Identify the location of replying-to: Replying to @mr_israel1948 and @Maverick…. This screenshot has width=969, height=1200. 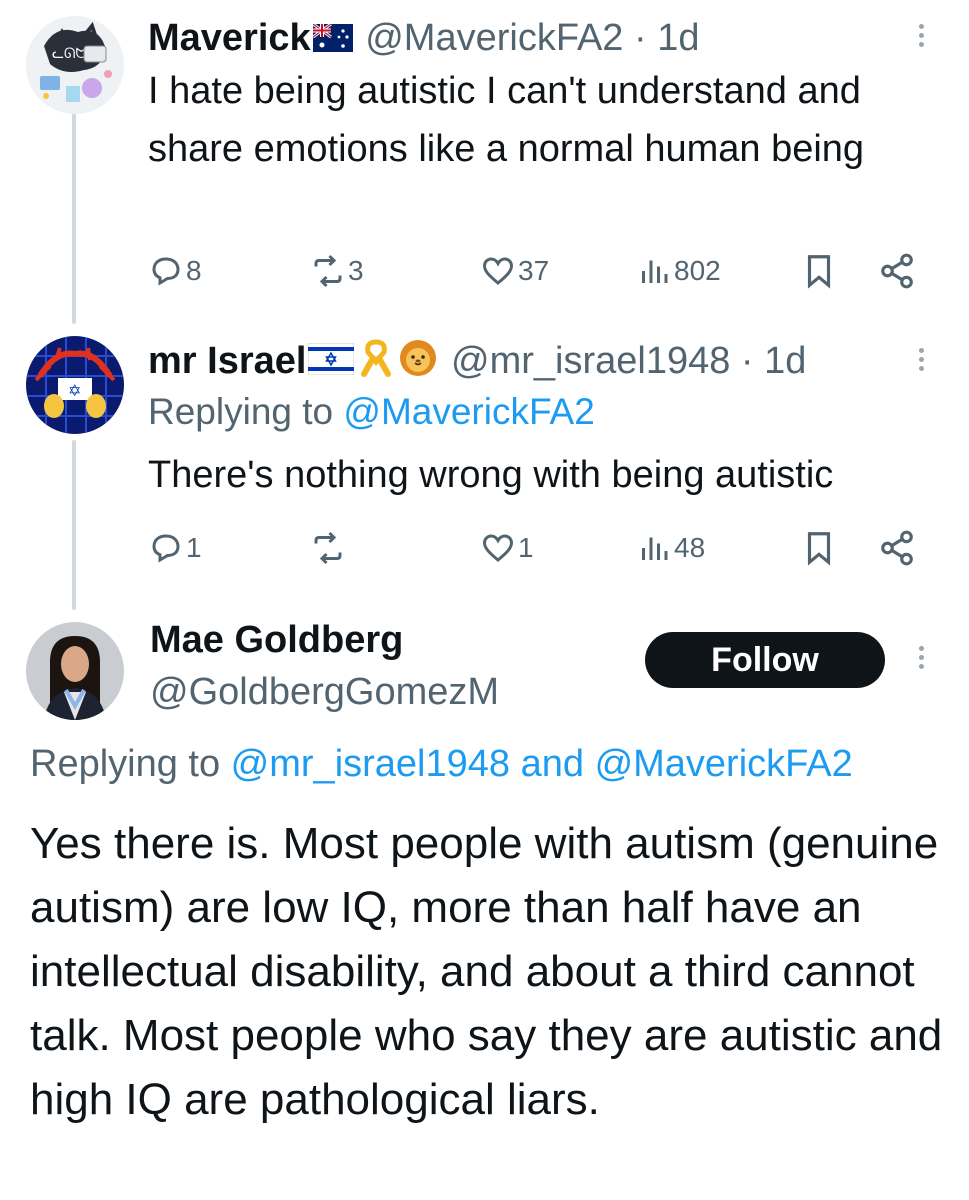
(441, 764).